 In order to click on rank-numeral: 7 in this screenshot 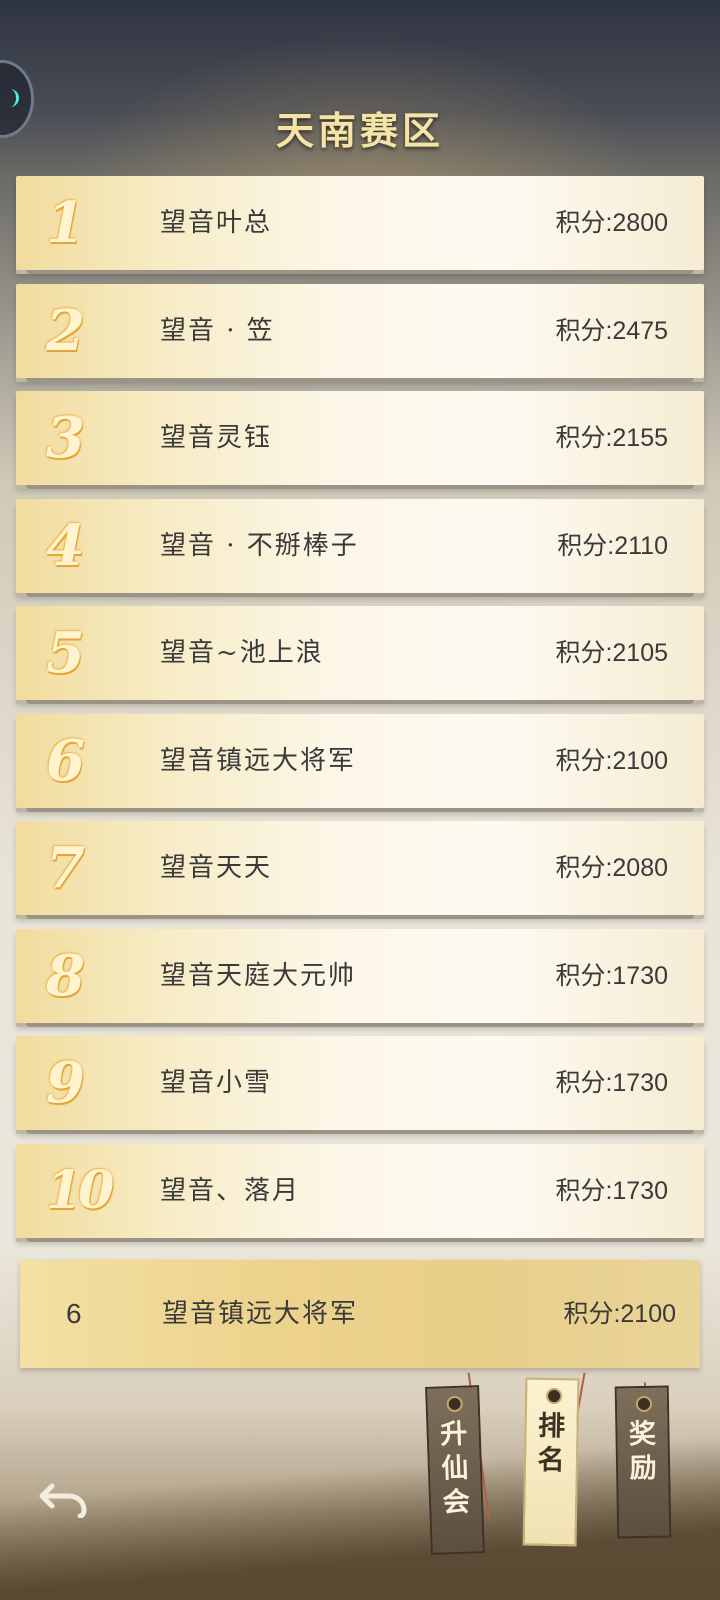, I will do `click(65, 868)`.